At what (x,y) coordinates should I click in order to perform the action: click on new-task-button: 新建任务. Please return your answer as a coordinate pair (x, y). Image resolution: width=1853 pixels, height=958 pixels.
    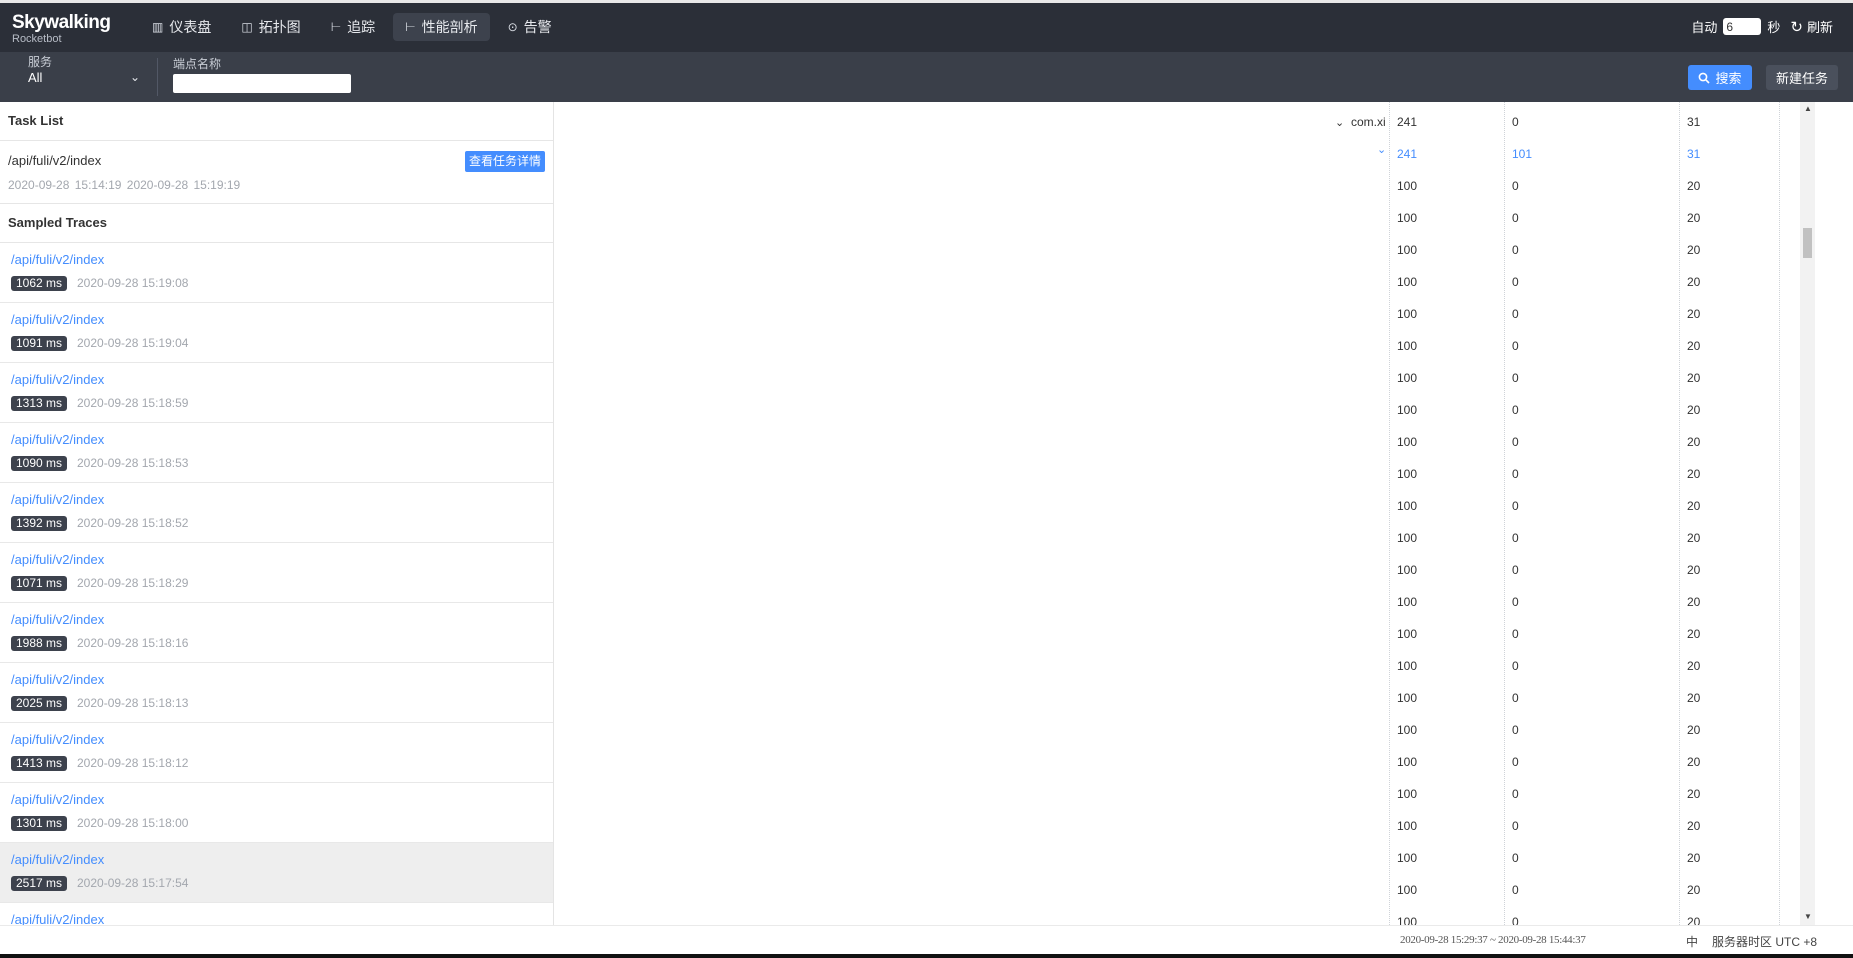
    Looking at the image, I should click on (1802, 77).